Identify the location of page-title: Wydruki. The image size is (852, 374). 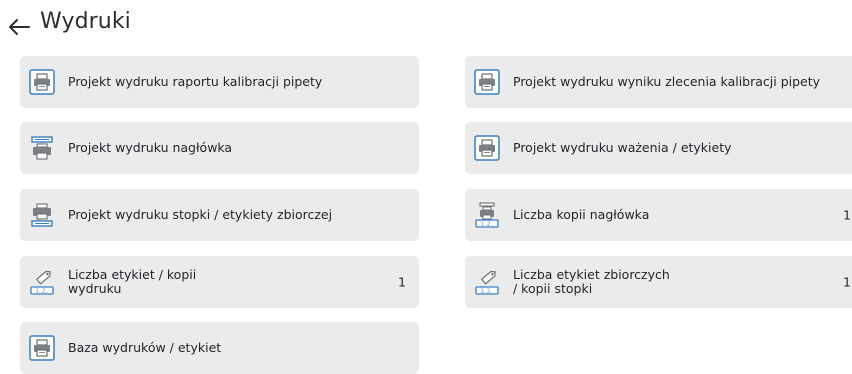
(85, 21).